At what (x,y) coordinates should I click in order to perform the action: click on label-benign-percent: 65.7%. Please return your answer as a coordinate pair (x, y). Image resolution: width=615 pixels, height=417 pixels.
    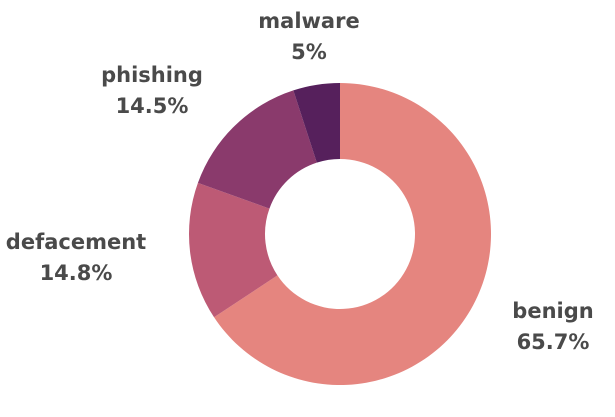
    Looking at the image, I should click on (553, 342).